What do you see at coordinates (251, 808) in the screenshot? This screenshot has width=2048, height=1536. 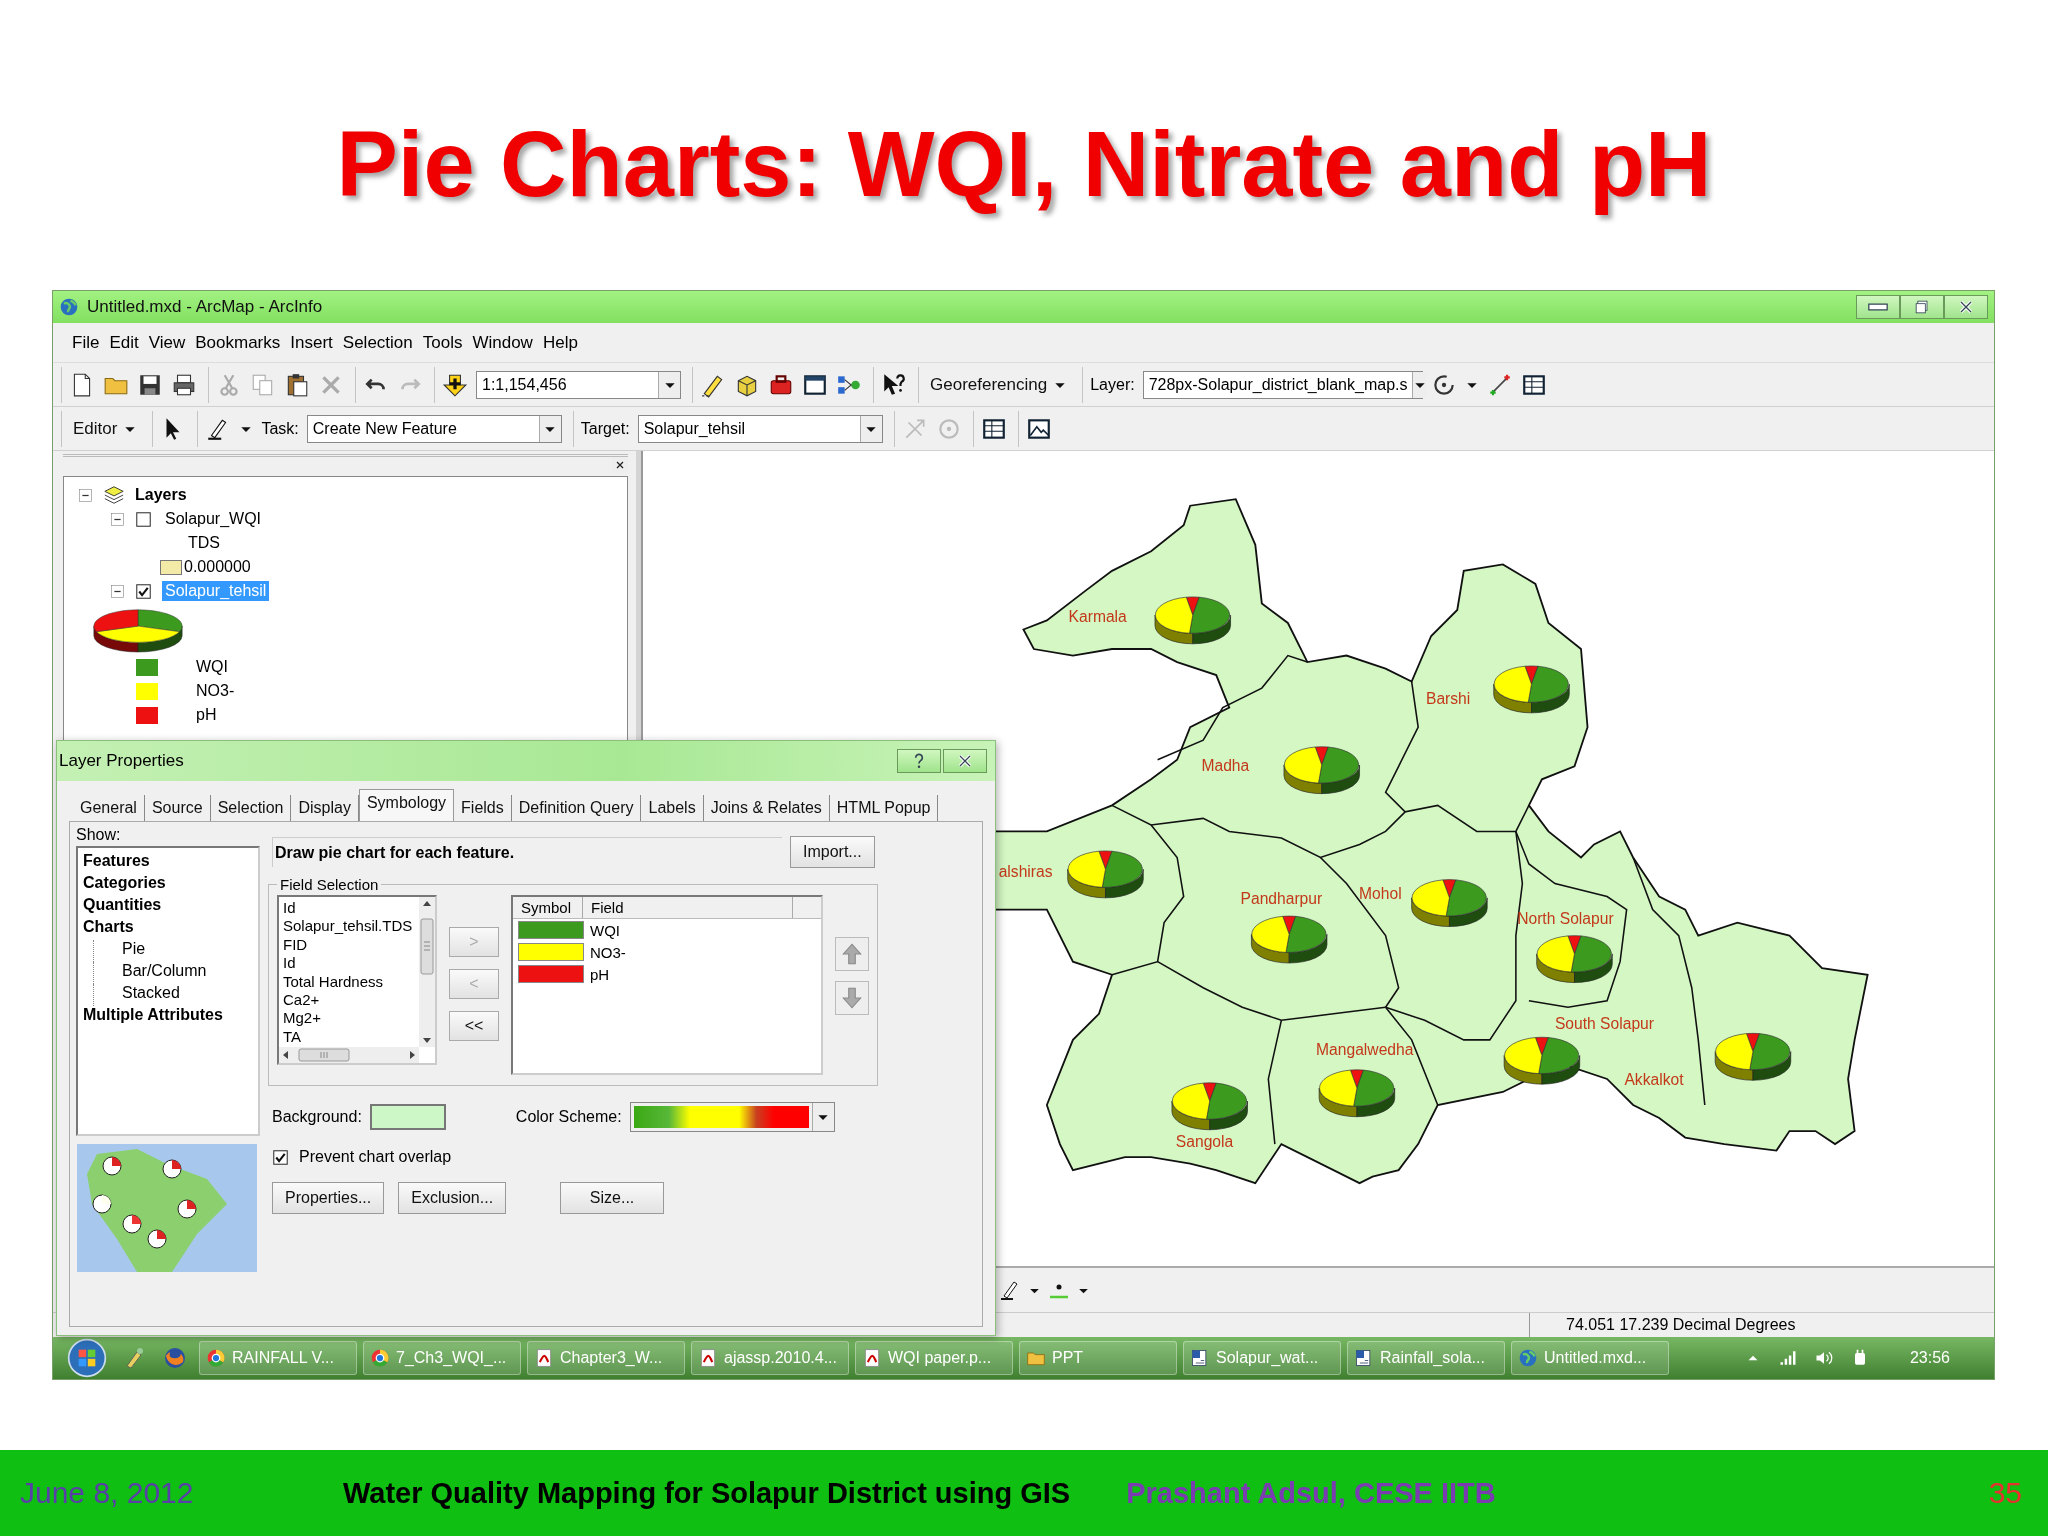 I see `tab: Selection` at bounding box center [251, 808].